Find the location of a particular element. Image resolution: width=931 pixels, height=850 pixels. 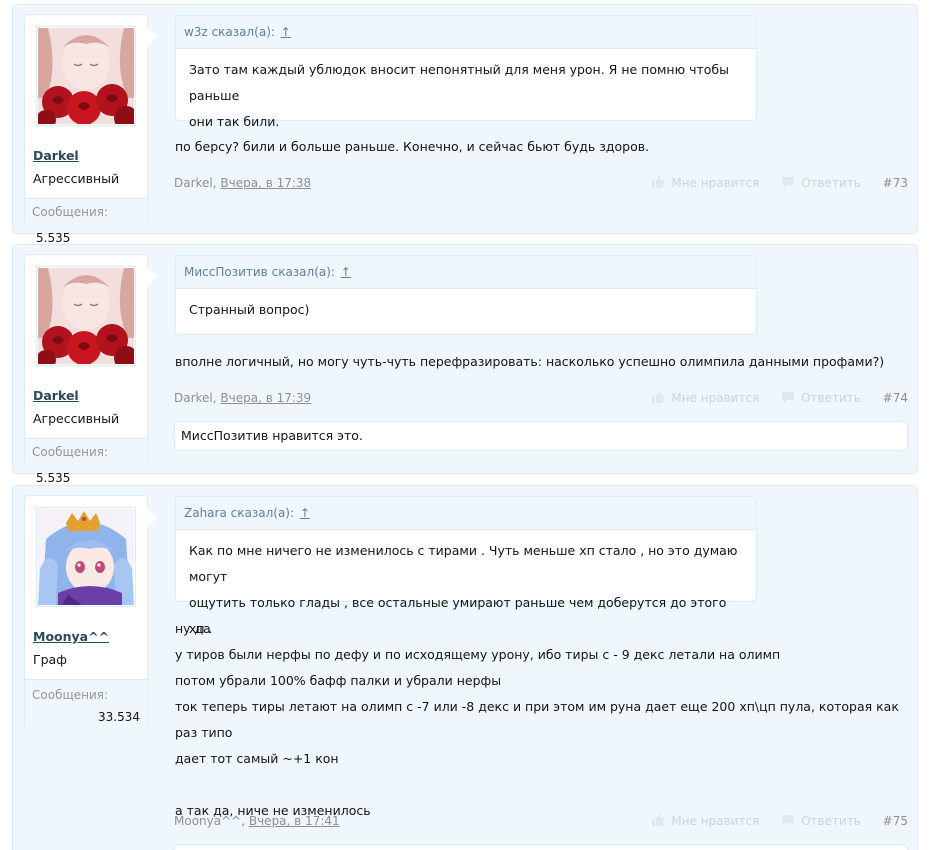

post-permalink: #74 is located at coordinates (895, 398).